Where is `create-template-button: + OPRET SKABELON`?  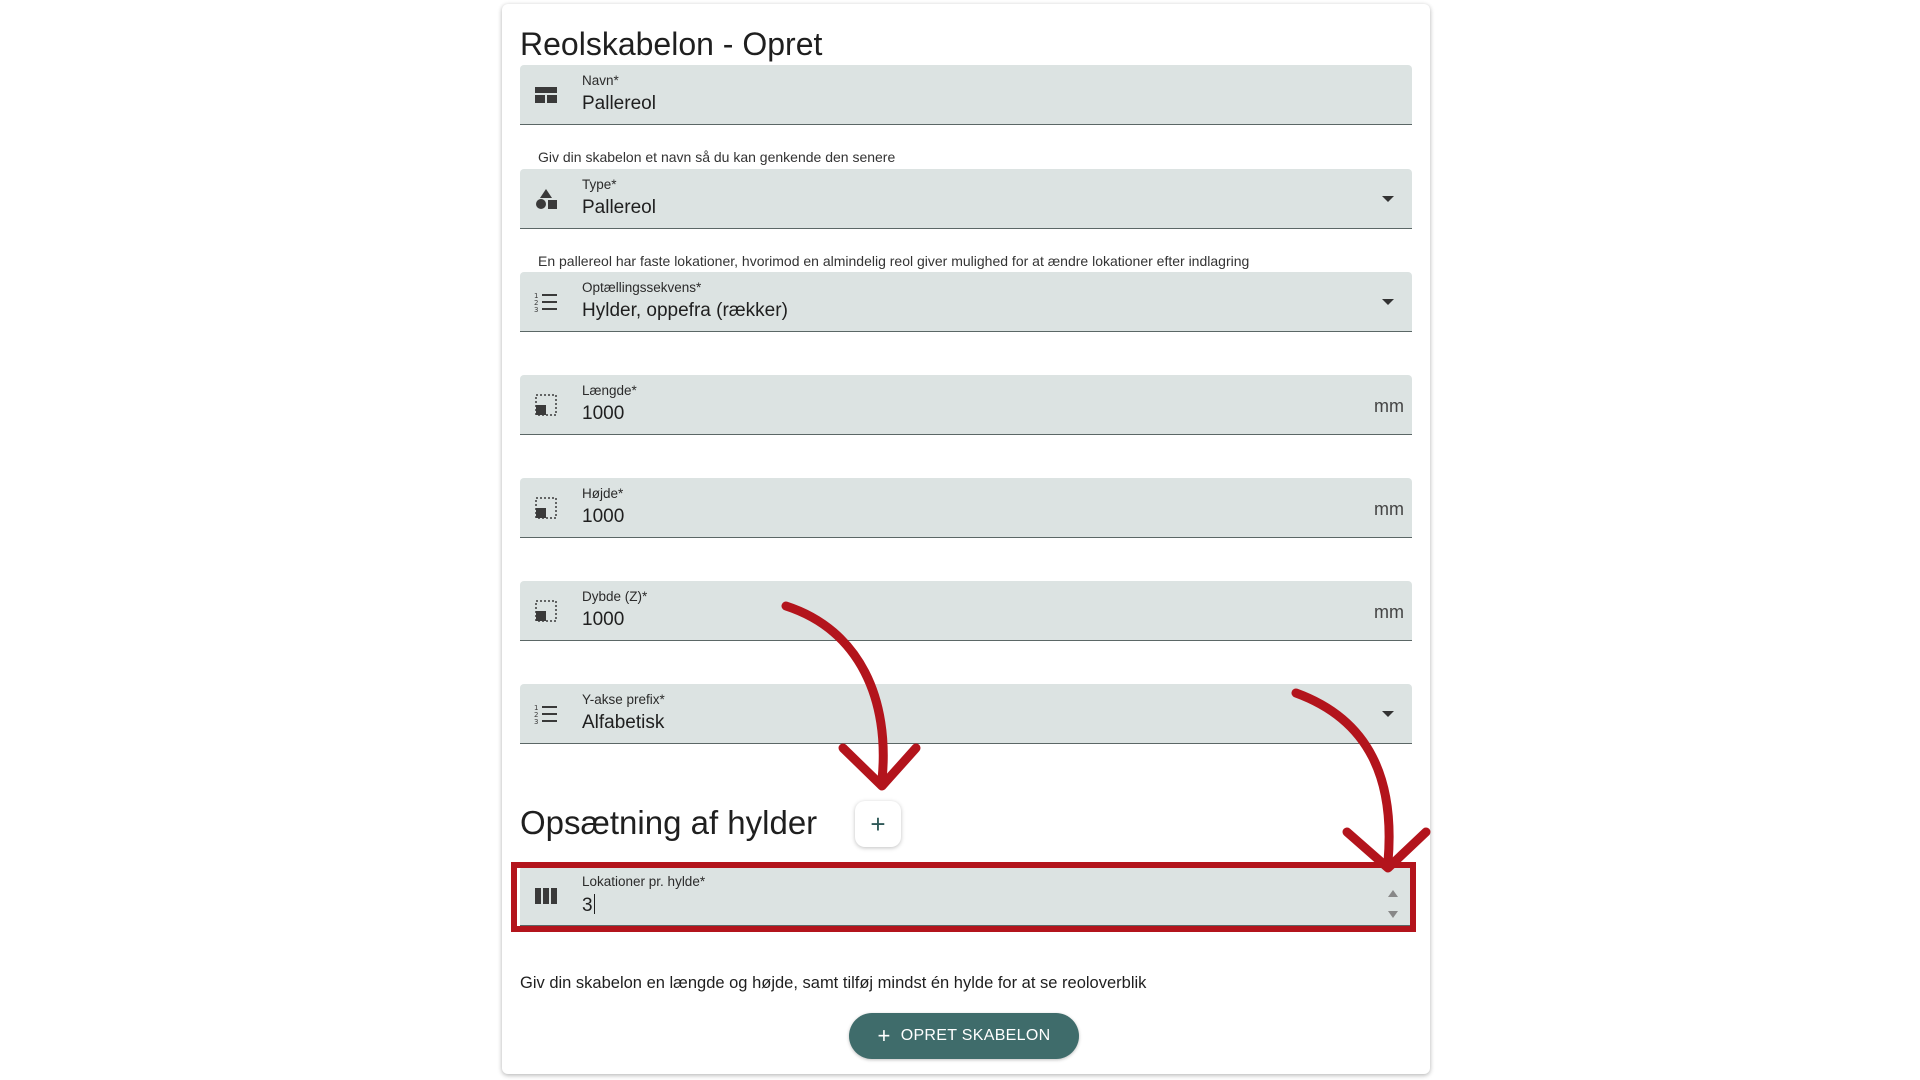
create-template-button: + OPRET SKABELON is located at coordinates (964, 1036).